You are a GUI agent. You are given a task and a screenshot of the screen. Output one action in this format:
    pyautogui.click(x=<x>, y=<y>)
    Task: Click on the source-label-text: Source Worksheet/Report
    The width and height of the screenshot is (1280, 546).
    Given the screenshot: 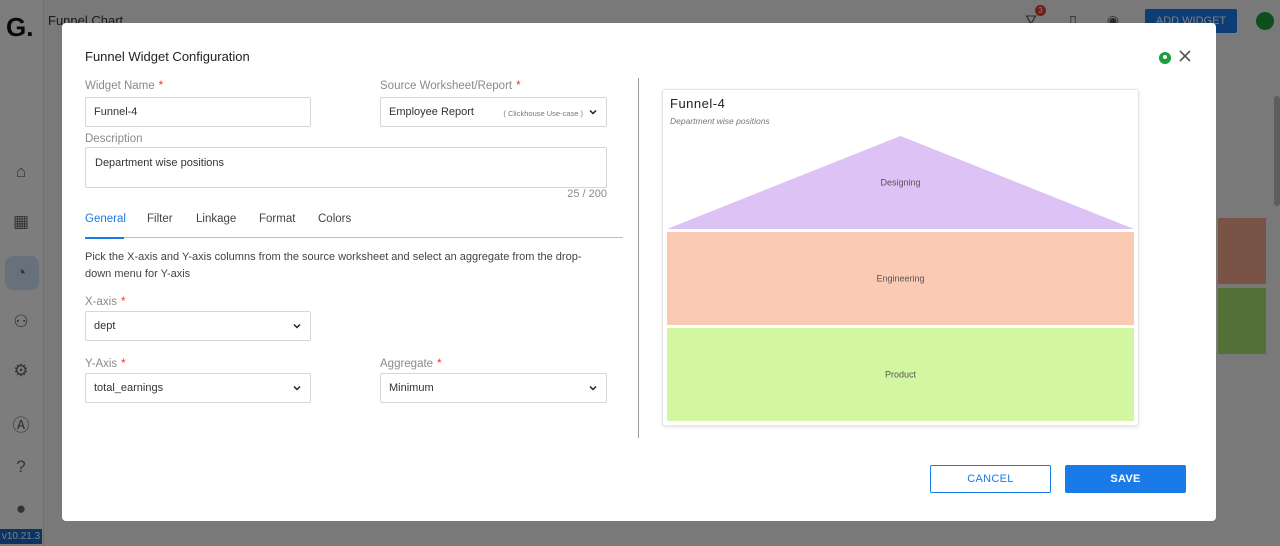 What is the action you would take?
    pyautogui.click(x=446, y=86)
    